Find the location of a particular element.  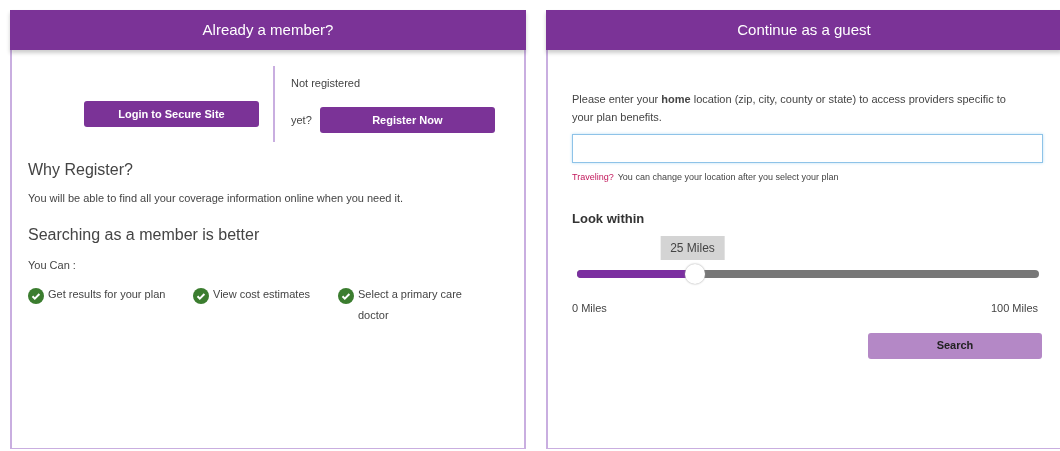

look-within-label: Look within is located at coordinates (609, 218).